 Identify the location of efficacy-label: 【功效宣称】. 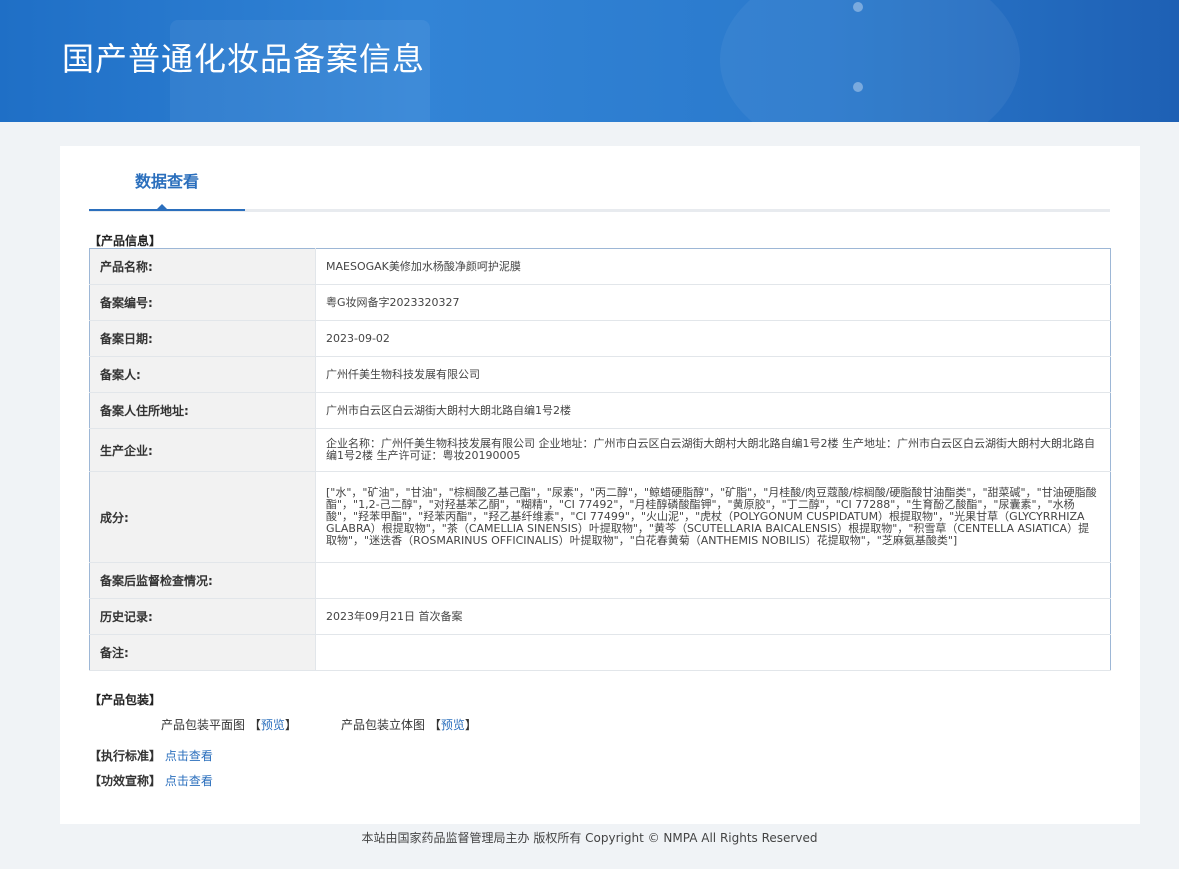
(125, 781).